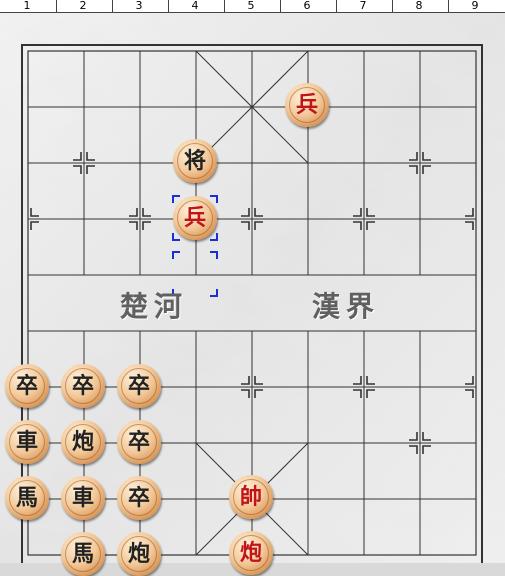 This screenshot has width=505, height=576. Describe the element at coordinates (346, 306) in the screenshot. I see `river-label-han-jie: 漢界` at that location.